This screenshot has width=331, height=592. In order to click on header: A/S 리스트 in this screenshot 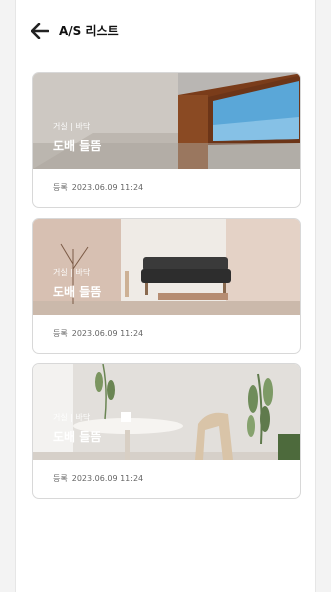, I will do `click(165, 31)`.